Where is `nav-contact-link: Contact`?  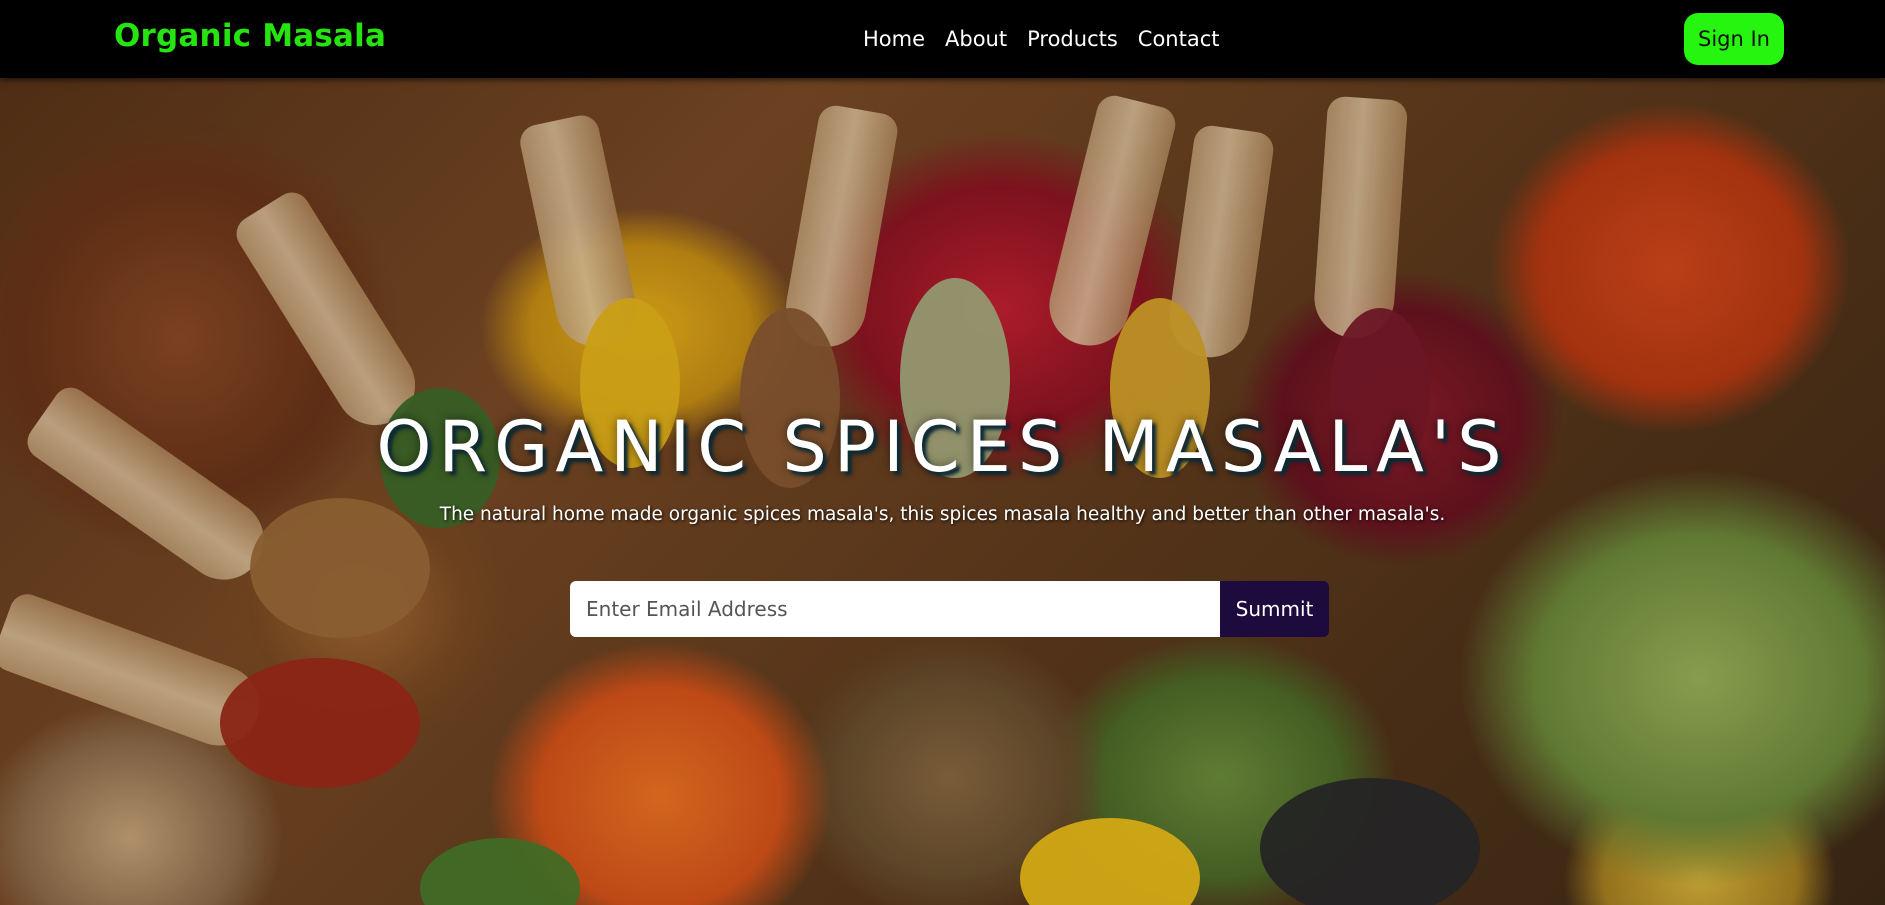 nav-contact-link: Contact is located at coordinates (1179, 39).